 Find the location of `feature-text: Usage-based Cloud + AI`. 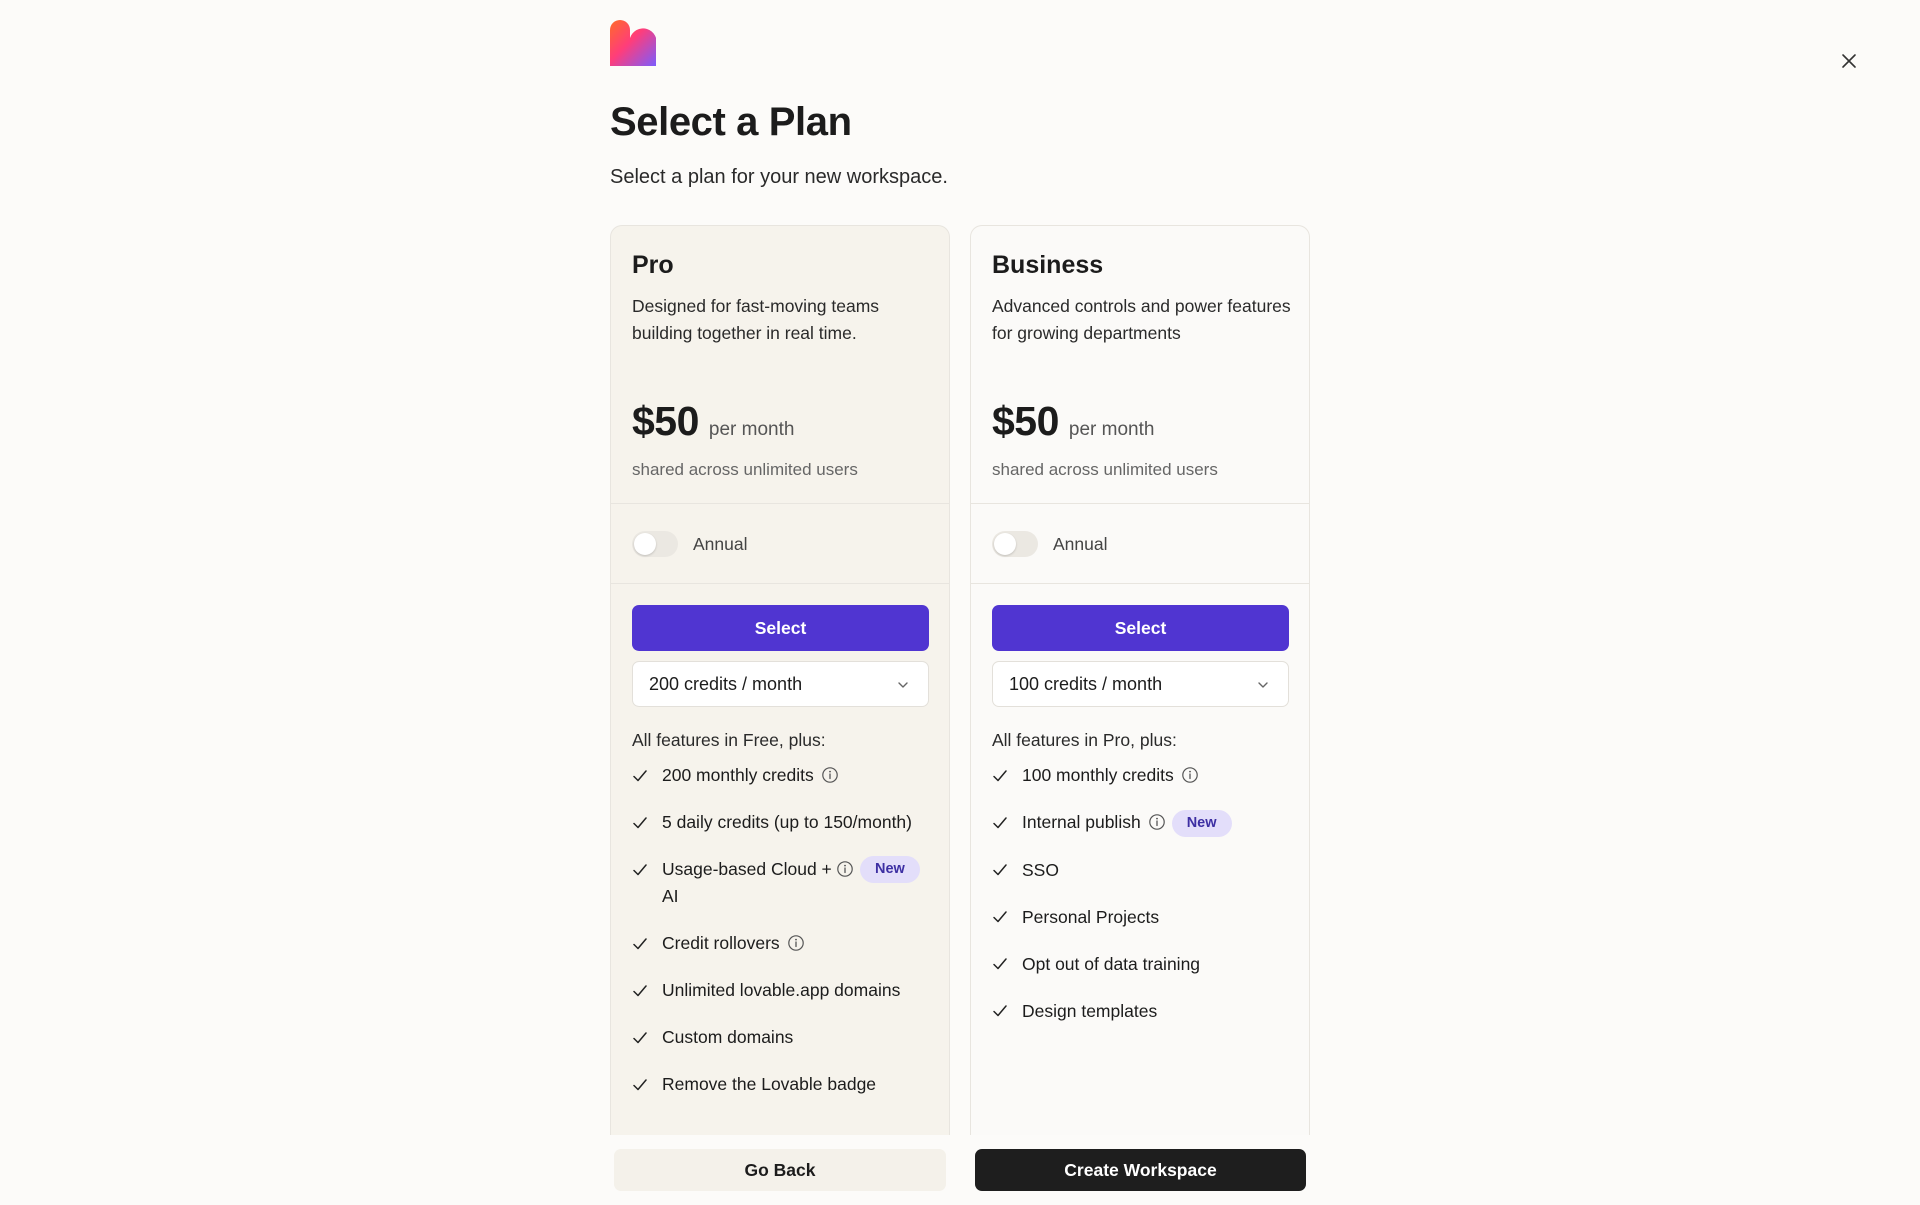

feature-text: Usage-based Cloud + AI is located at coordinates (747, 882).